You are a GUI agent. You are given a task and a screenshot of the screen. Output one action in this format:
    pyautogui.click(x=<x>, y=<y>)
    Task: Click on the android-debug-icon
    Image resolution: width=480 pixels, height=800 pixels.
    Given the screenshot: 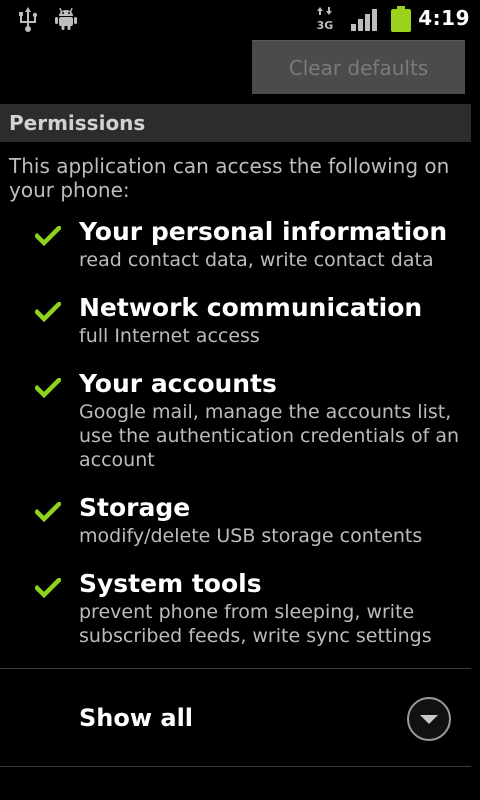 What is the action you would take?
    pyautogui.click(x=66, y=19)
    